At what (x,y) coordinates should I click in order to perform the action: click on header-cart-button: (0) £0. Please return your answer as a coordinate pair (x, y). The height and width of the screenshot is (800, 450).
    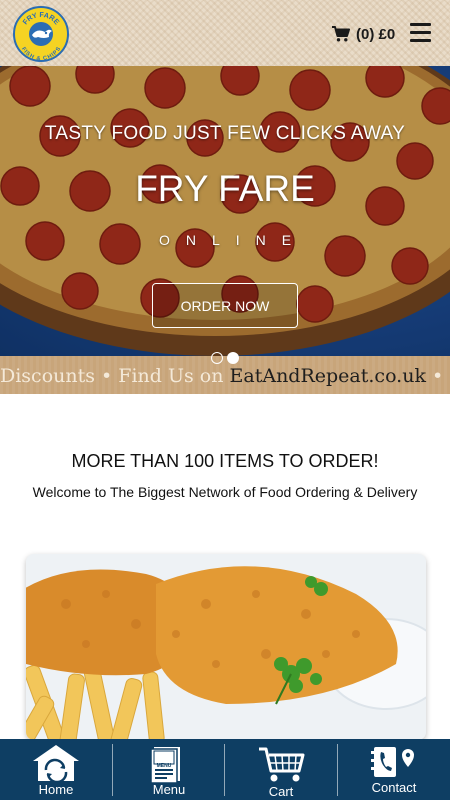
    Looking at the image, I should click on (363, 34).